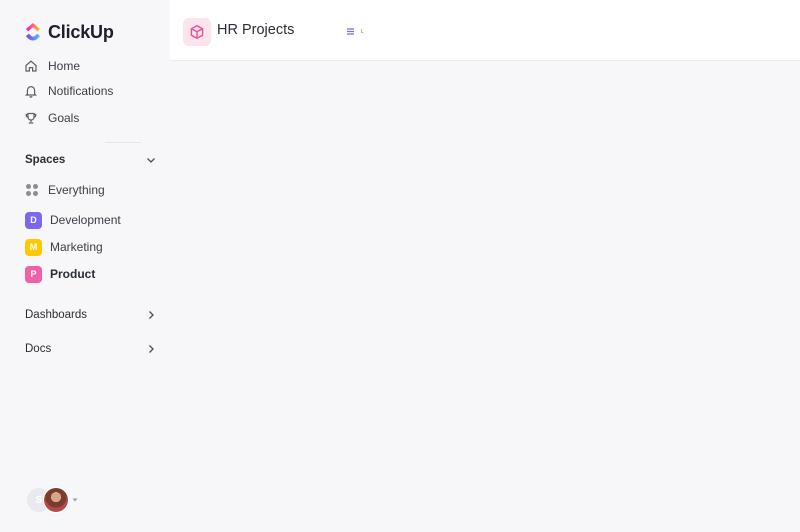 This screenshot has height=532, width=800. I want to click on nav-item-home: Home, so click(52, 66).